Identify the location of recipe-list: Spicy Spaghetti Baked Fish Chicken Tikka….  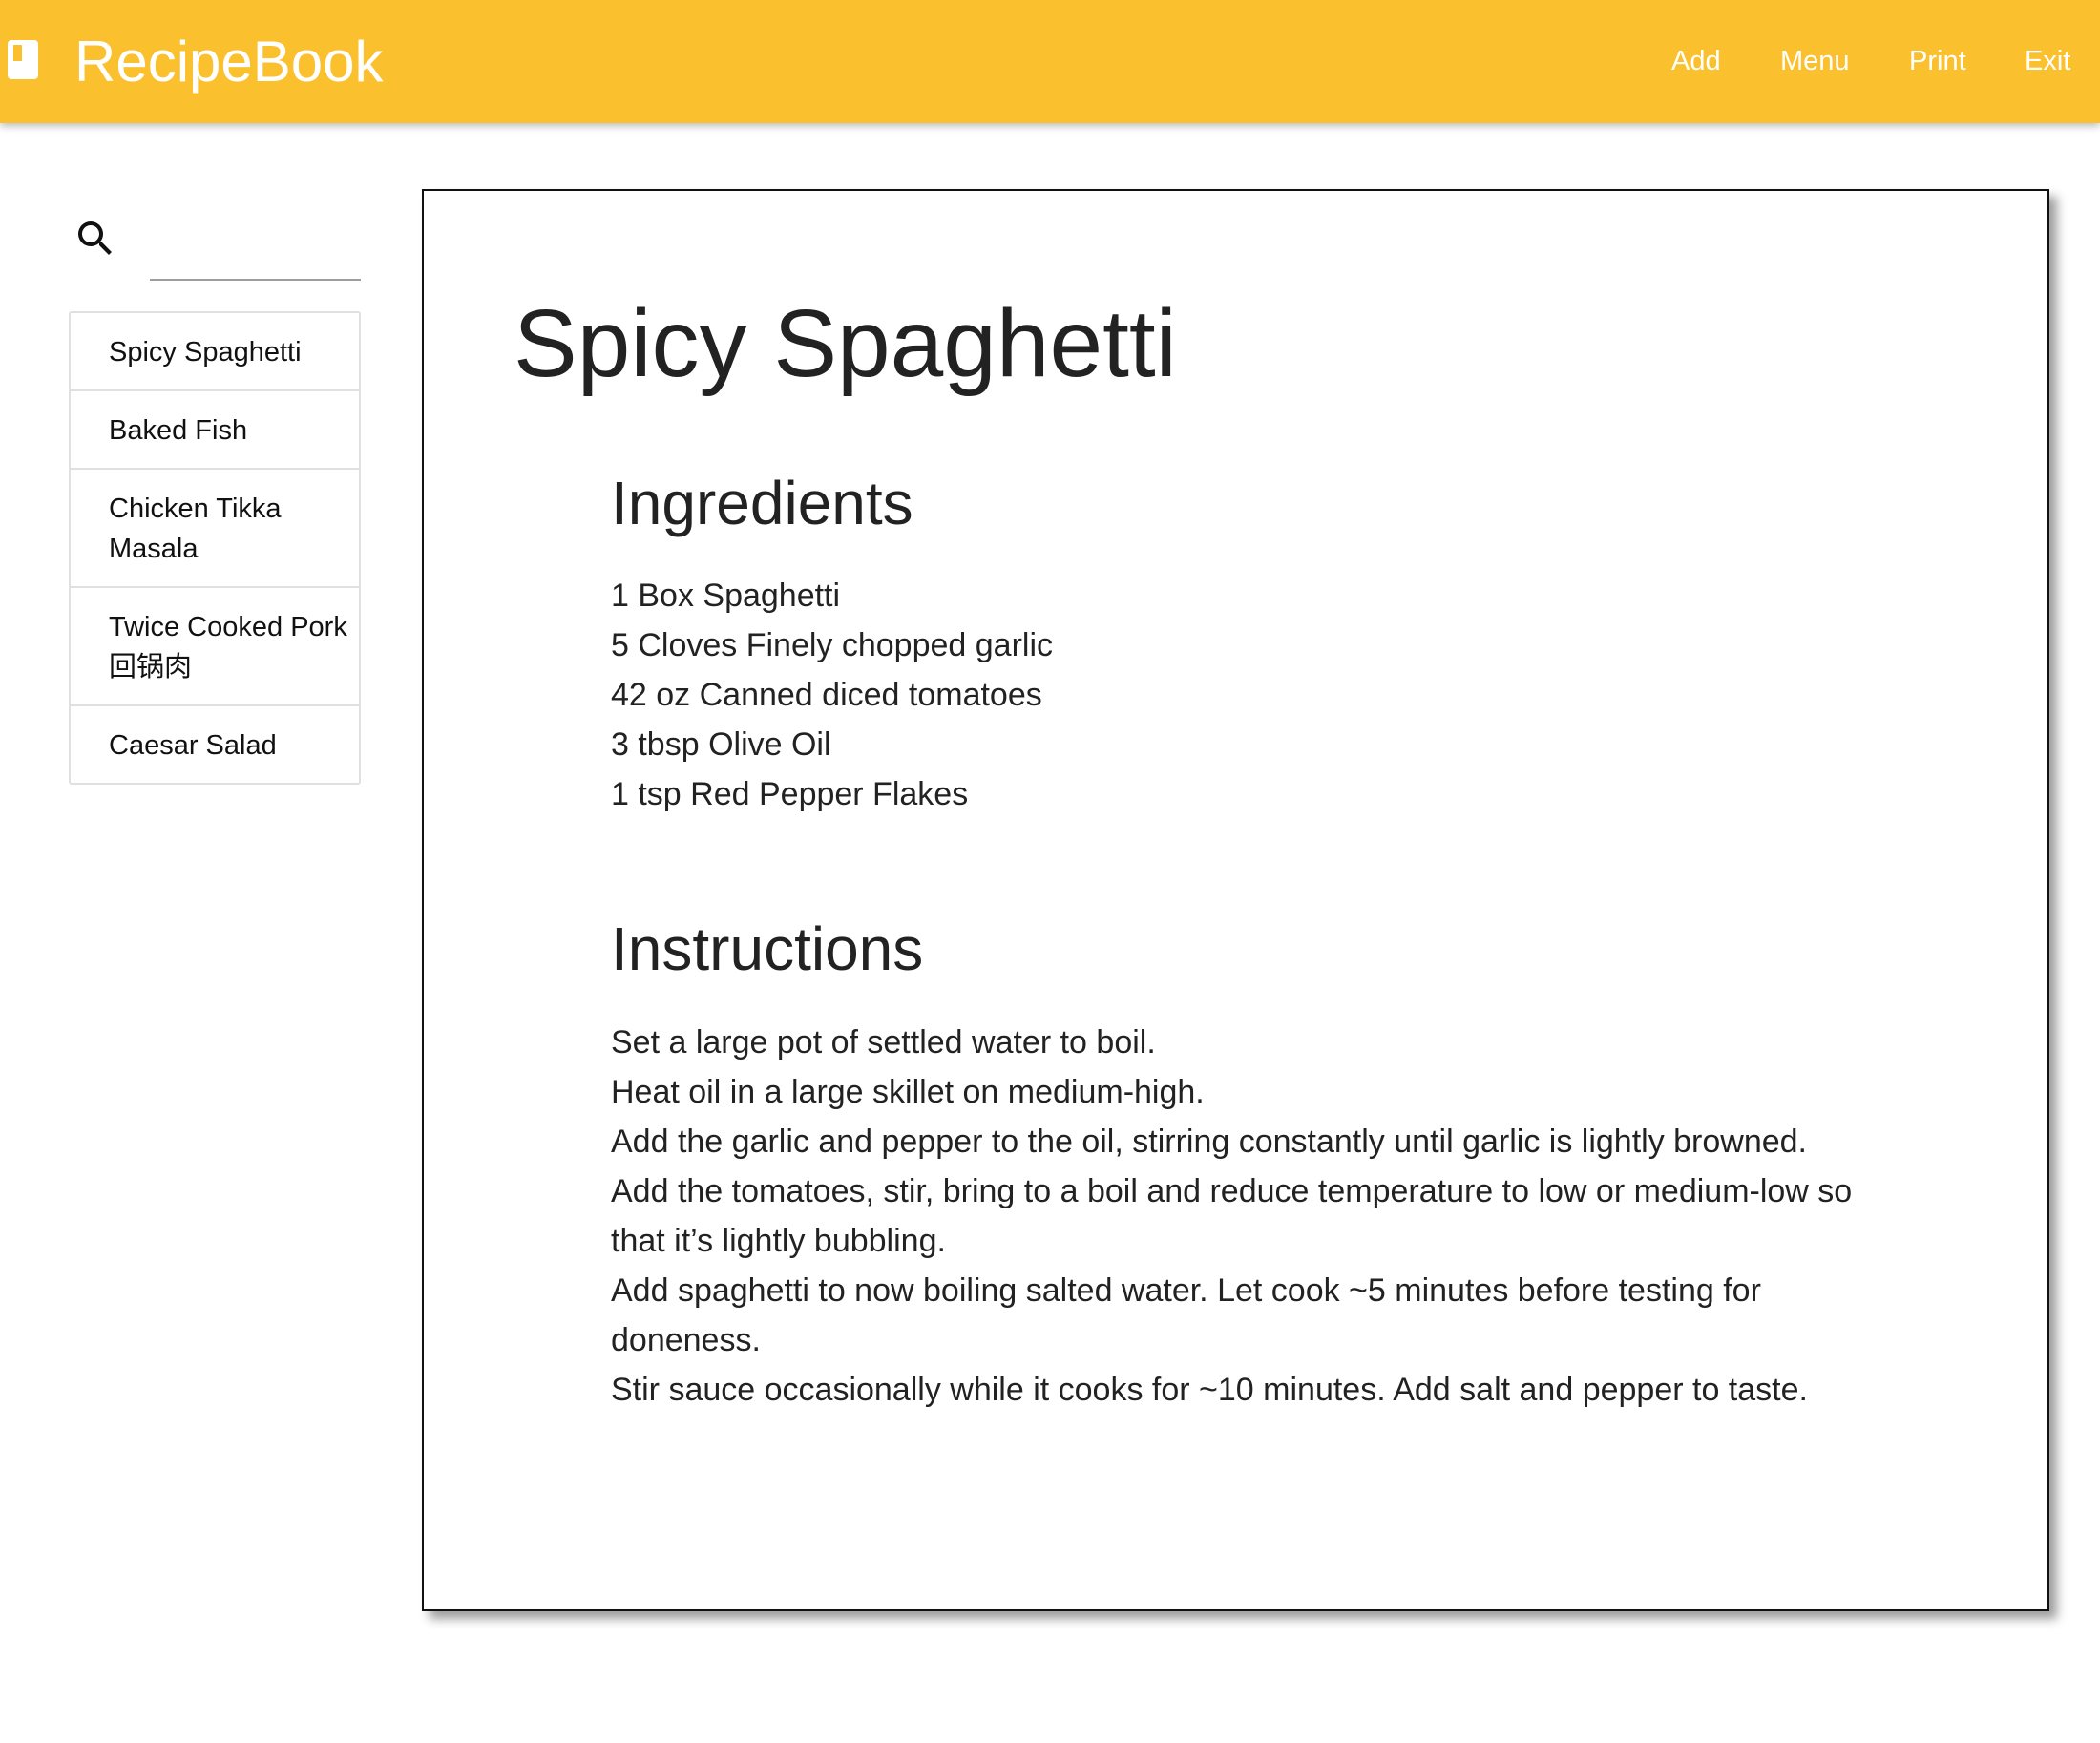
(215, 548).